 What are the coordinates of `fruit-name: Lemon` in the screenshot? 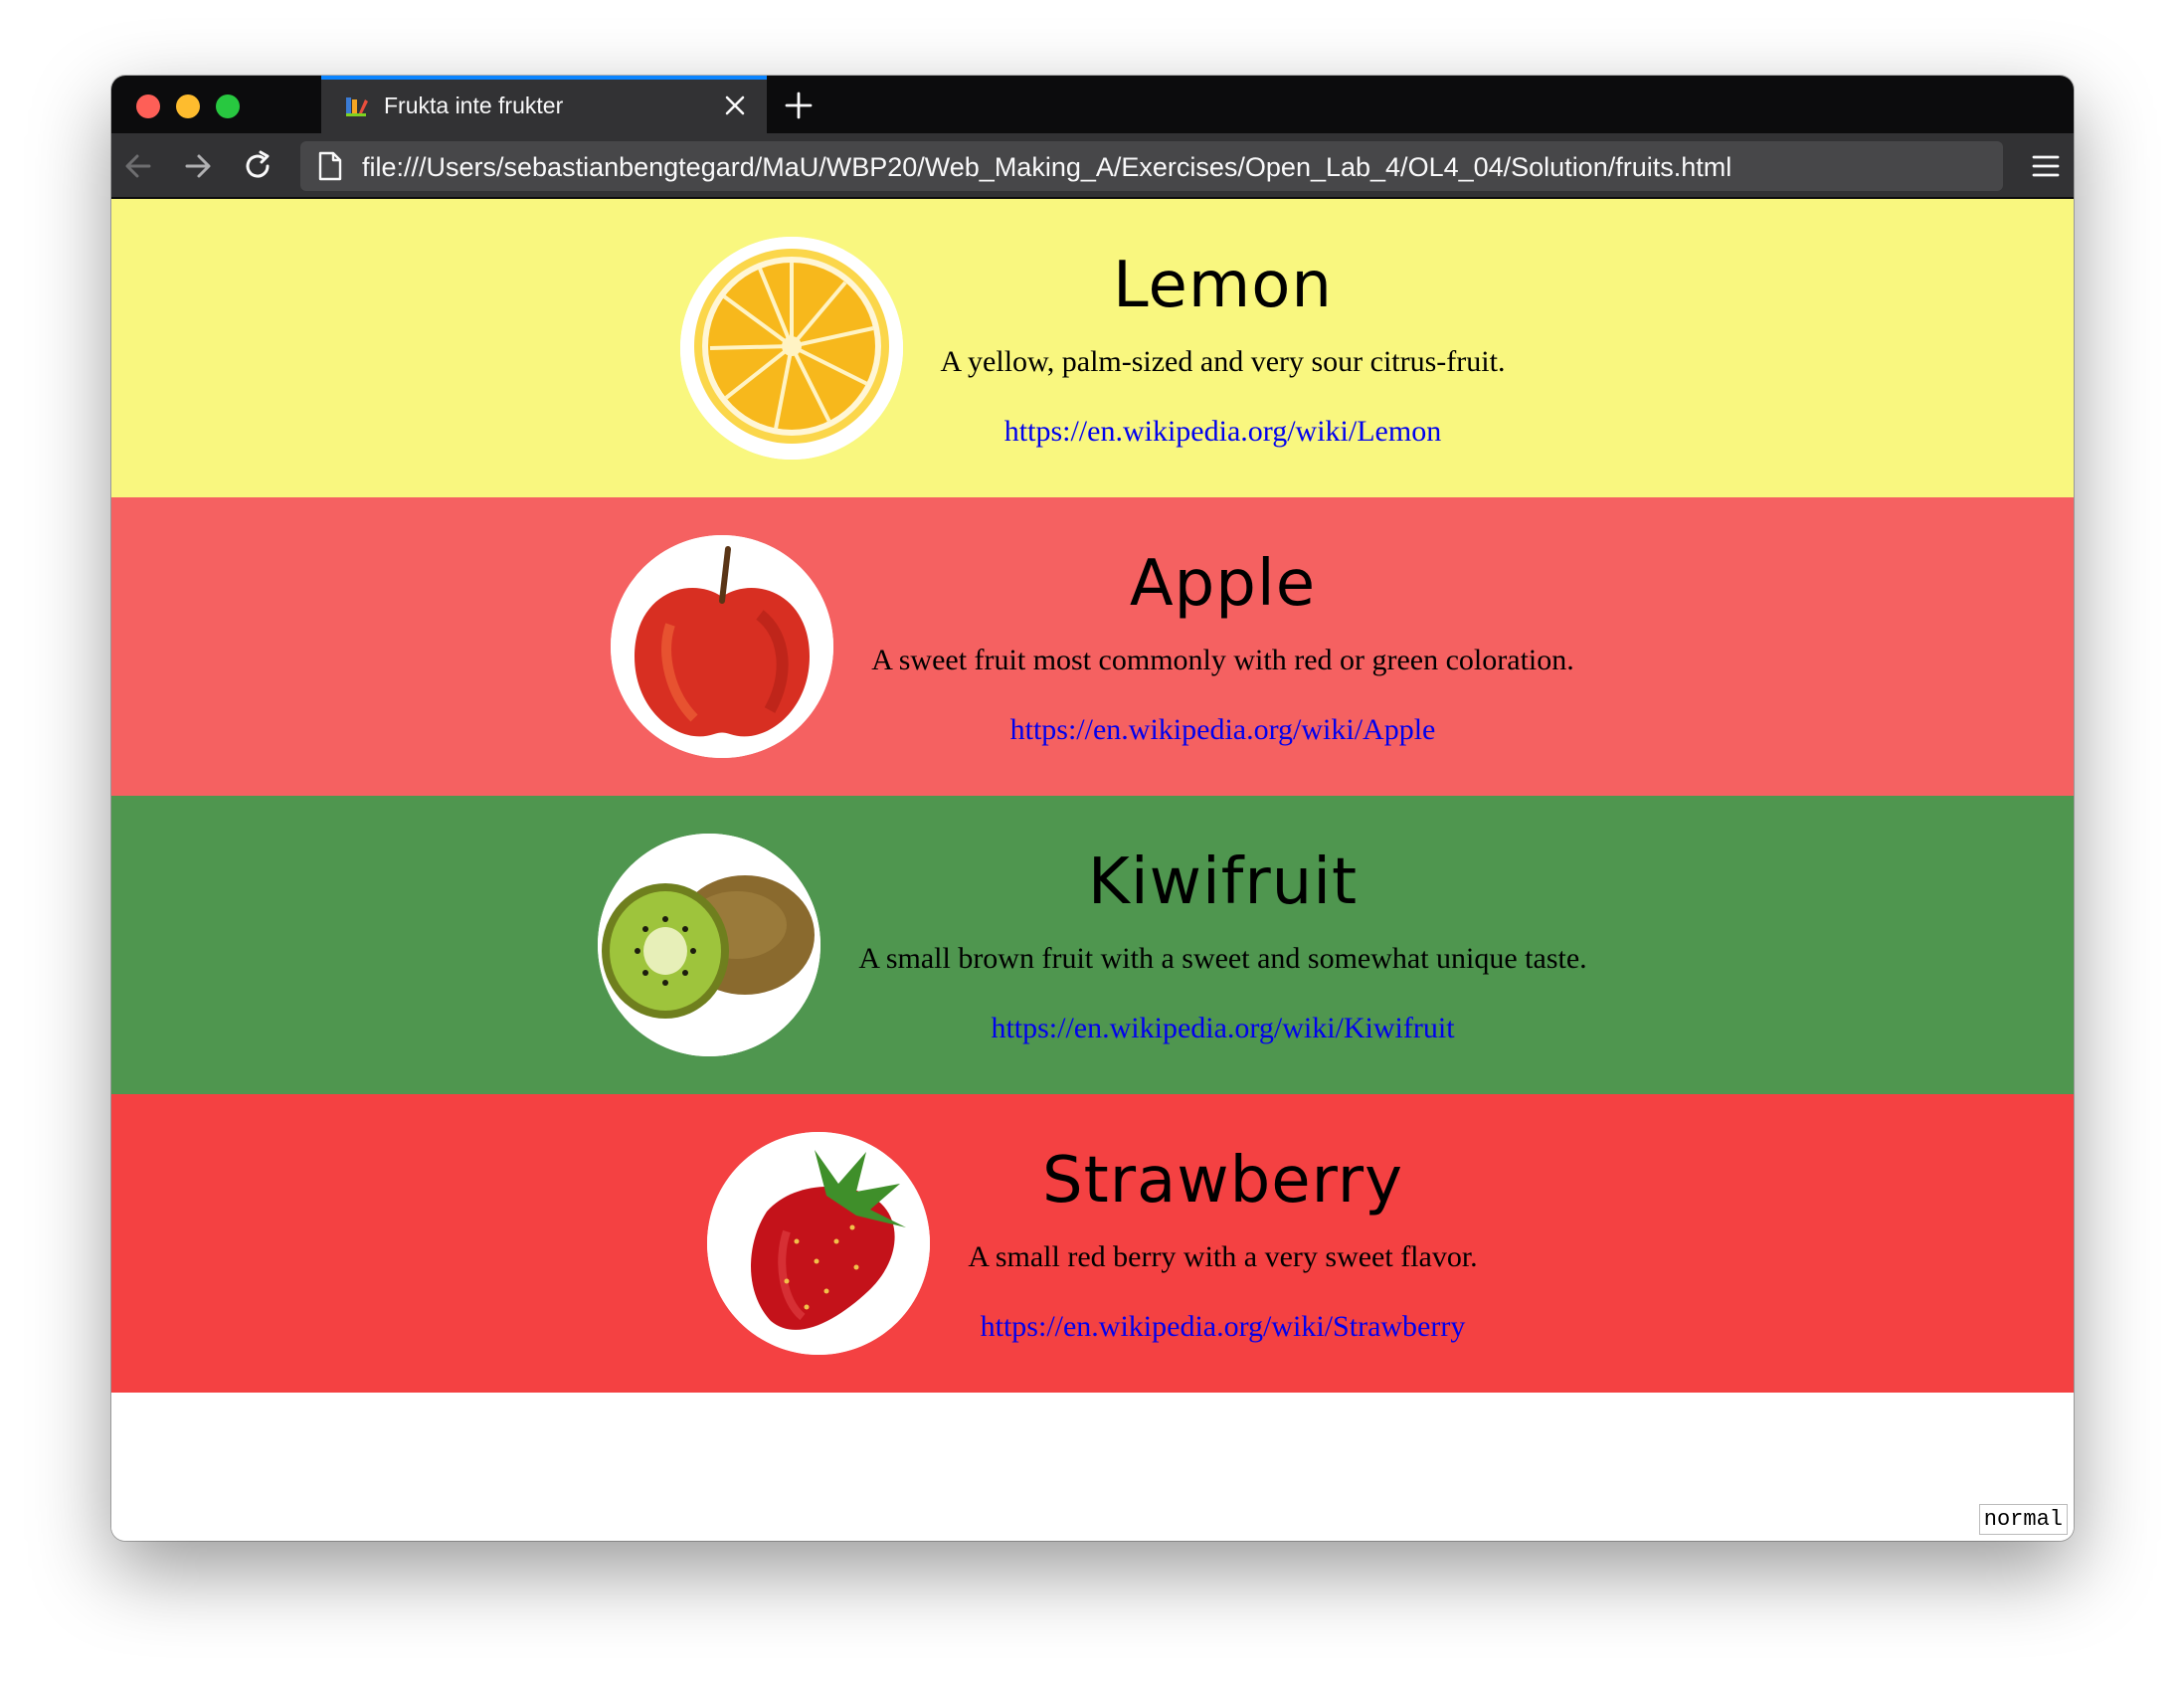 It's located at (1223, 285).